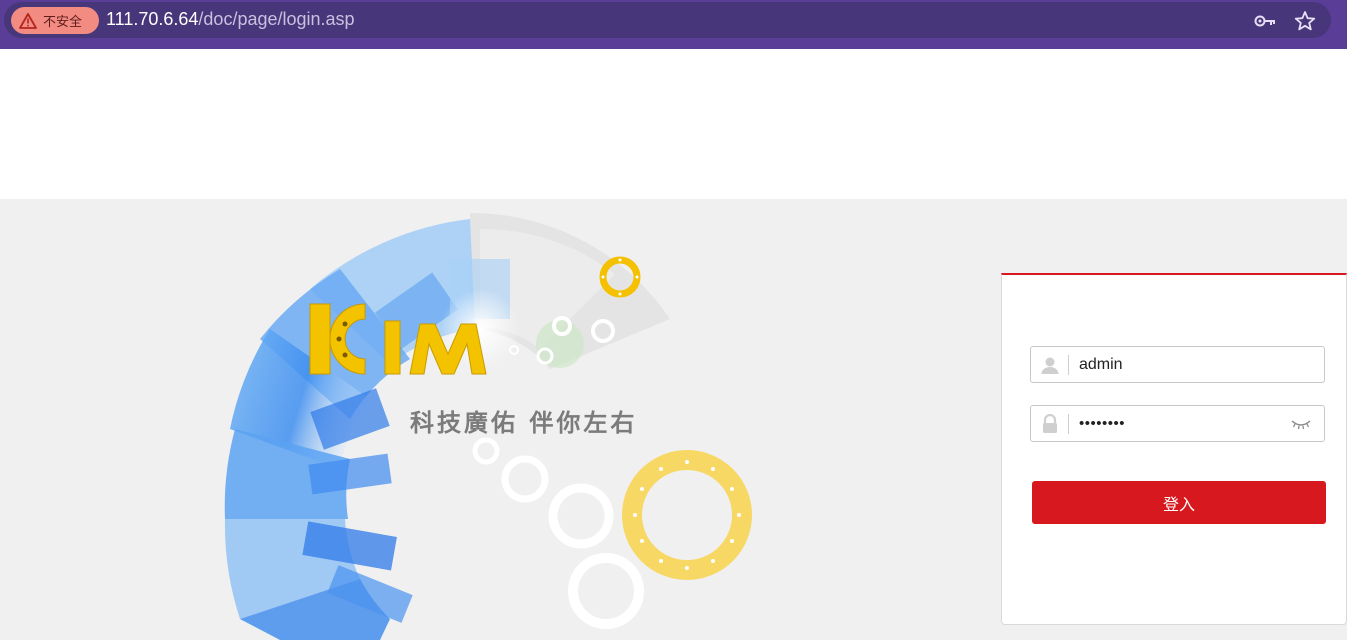 The width and height of the screenshot is (1347, 640). I want to click on browser-toolbar: 不安全 111.70.6.64/doc/page/login.asp, so click(673, 24).